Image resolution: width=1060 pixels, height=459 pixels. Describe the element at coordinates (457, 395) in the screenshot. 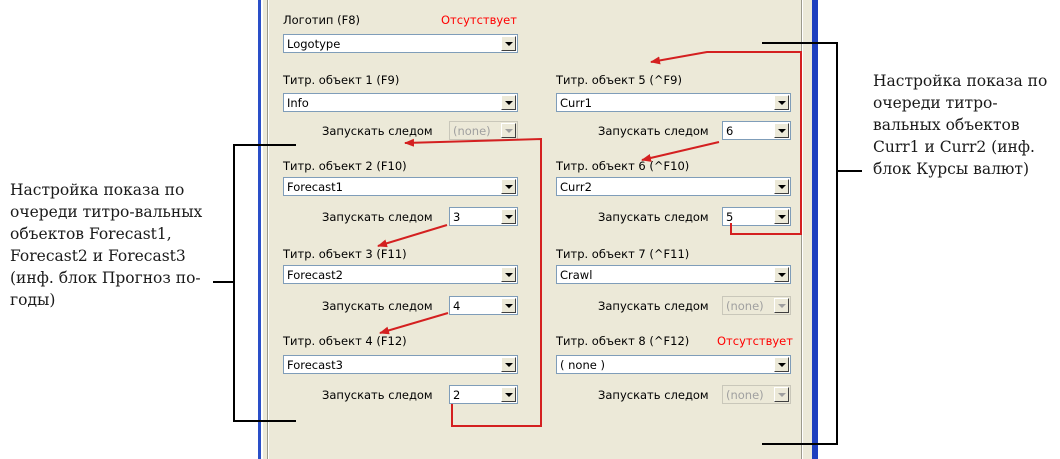

I see `follow-4-value: 2` at that location.